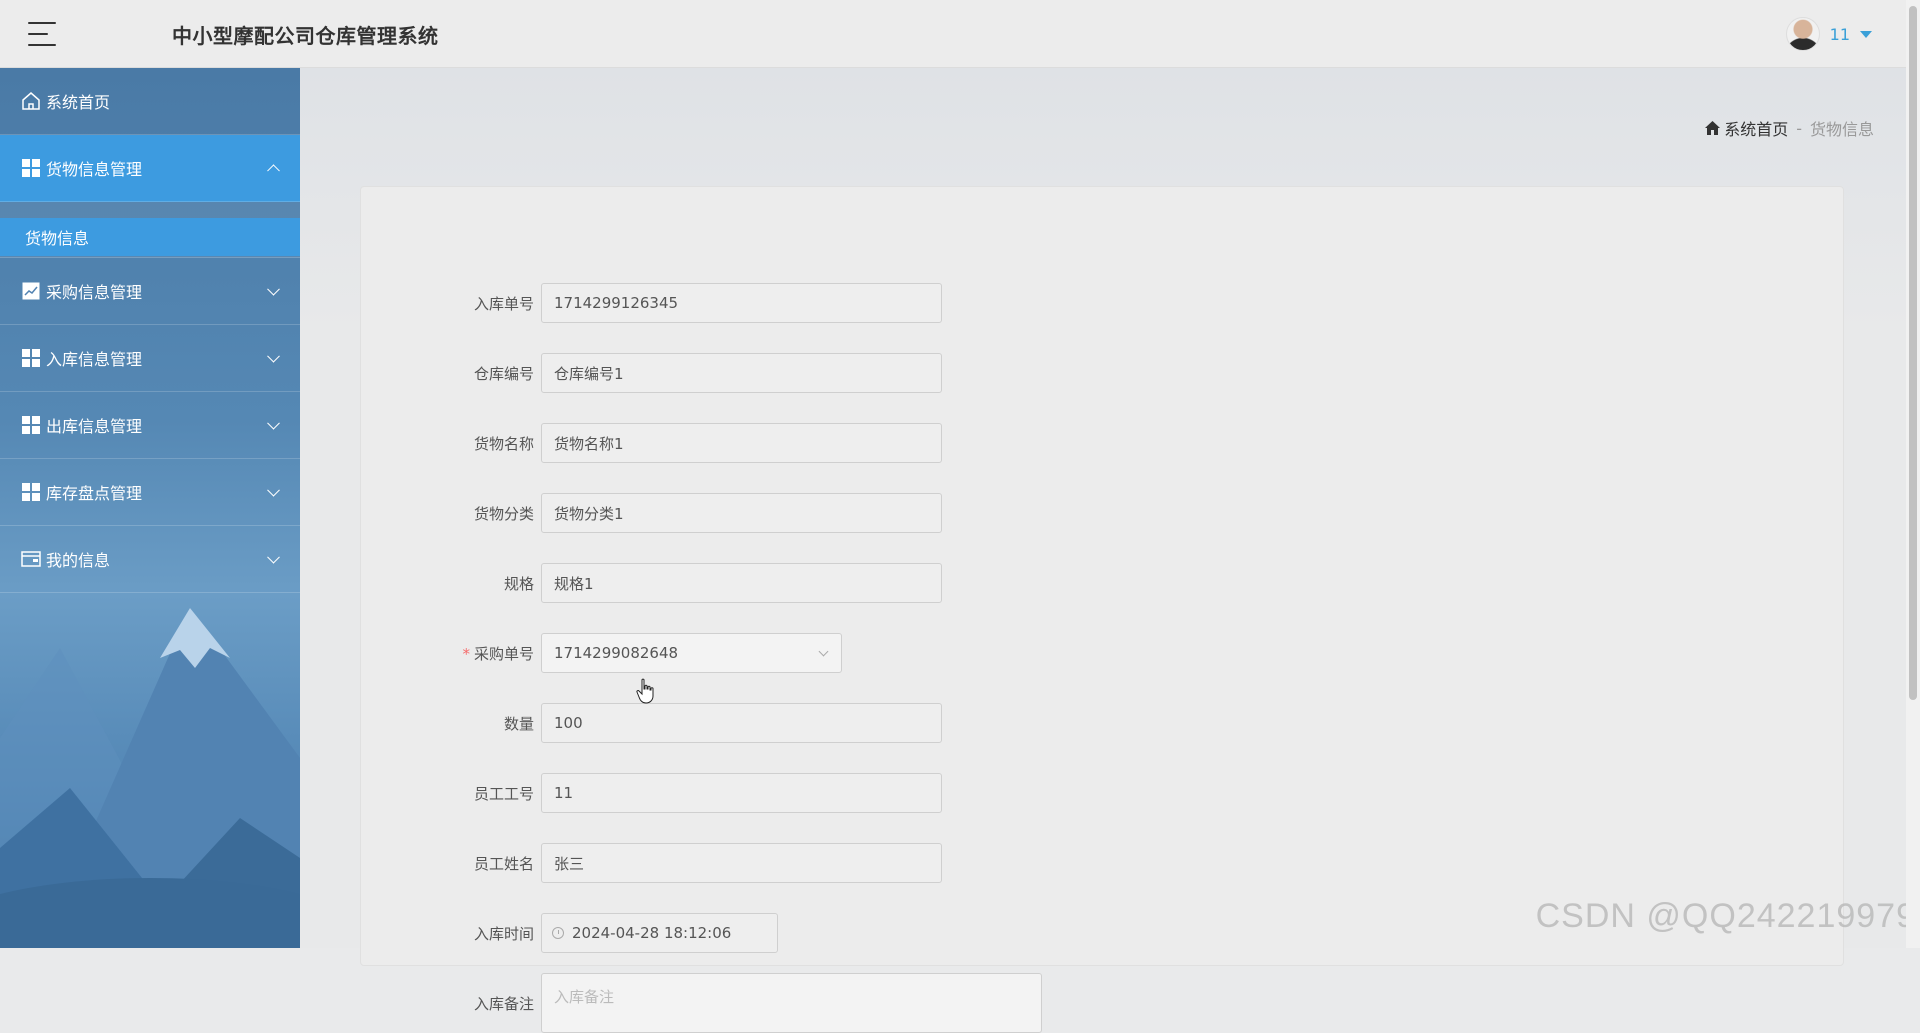 Image resolution: width=1920 pixels, height=1033 pixels. Describe the element at coordinates (305, 34) in the screenshot. I see `app-title: 中小型摩配公司仓库管理系统` at that location.